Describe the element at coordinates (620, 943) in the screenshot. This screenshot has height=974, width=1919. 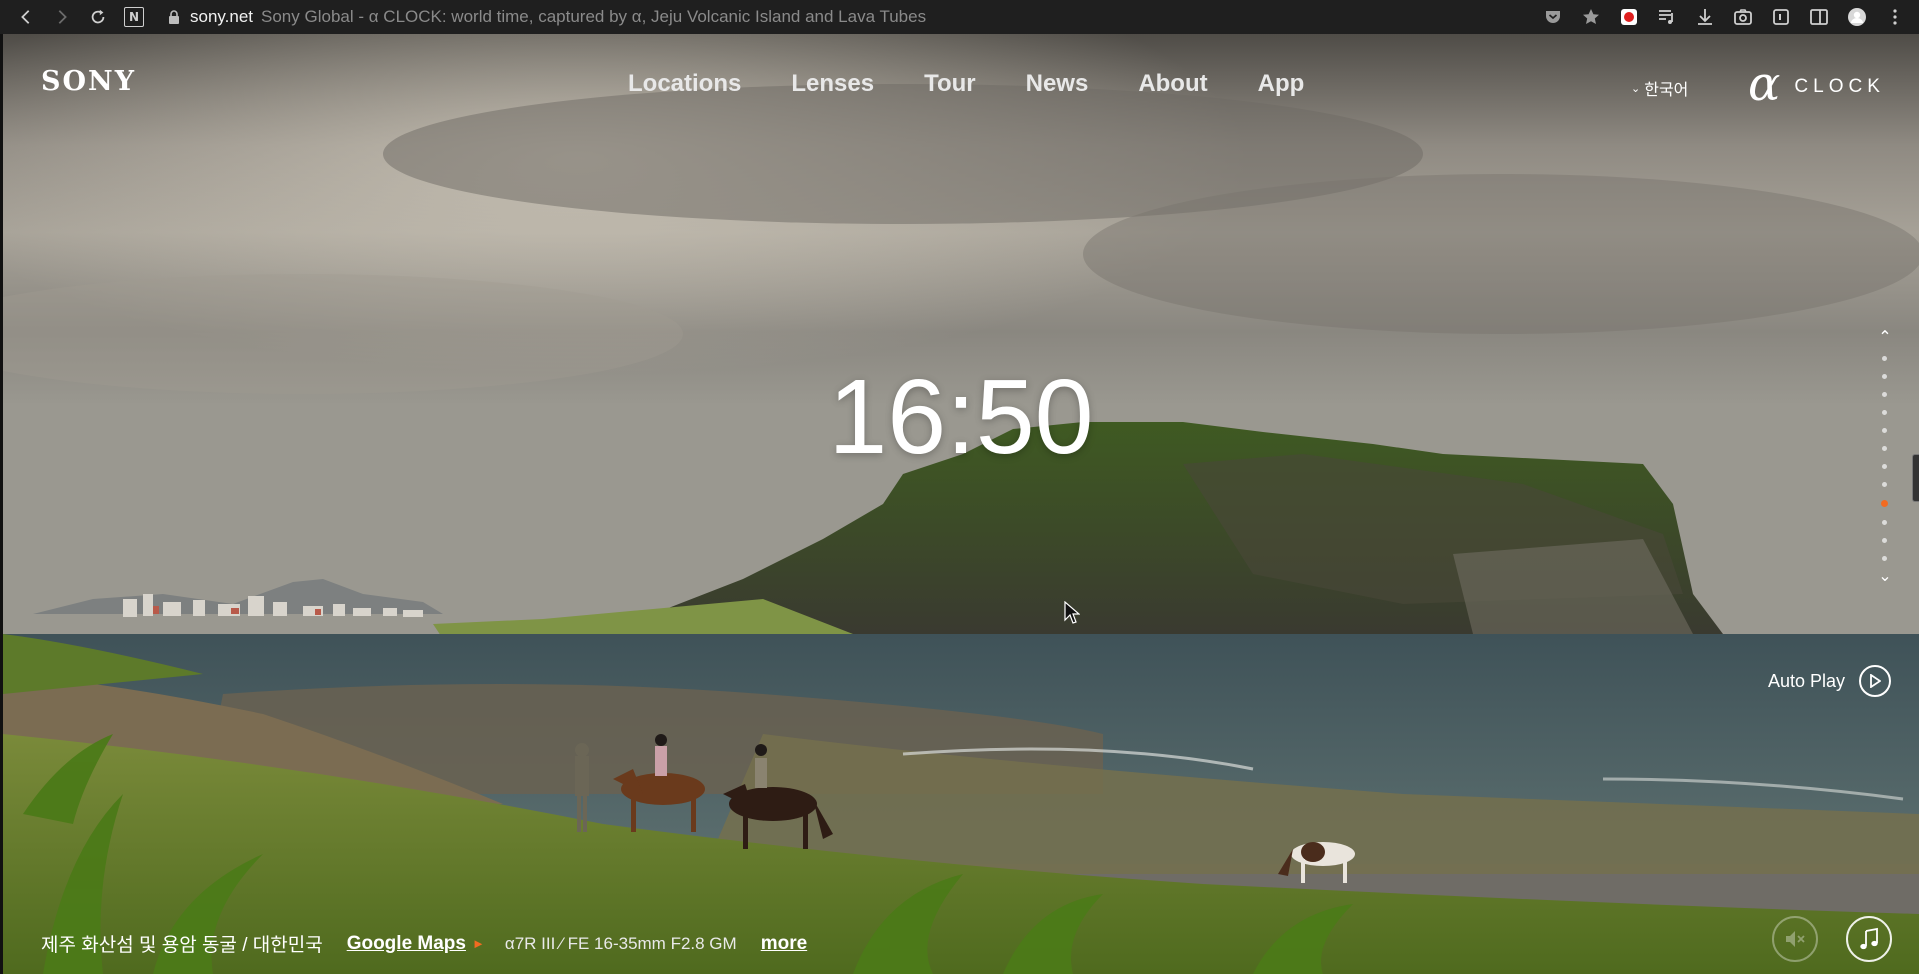
I see `camera-lens-info: α7R III ⁄ FE 16-35mm F2.8 GM` at that location.